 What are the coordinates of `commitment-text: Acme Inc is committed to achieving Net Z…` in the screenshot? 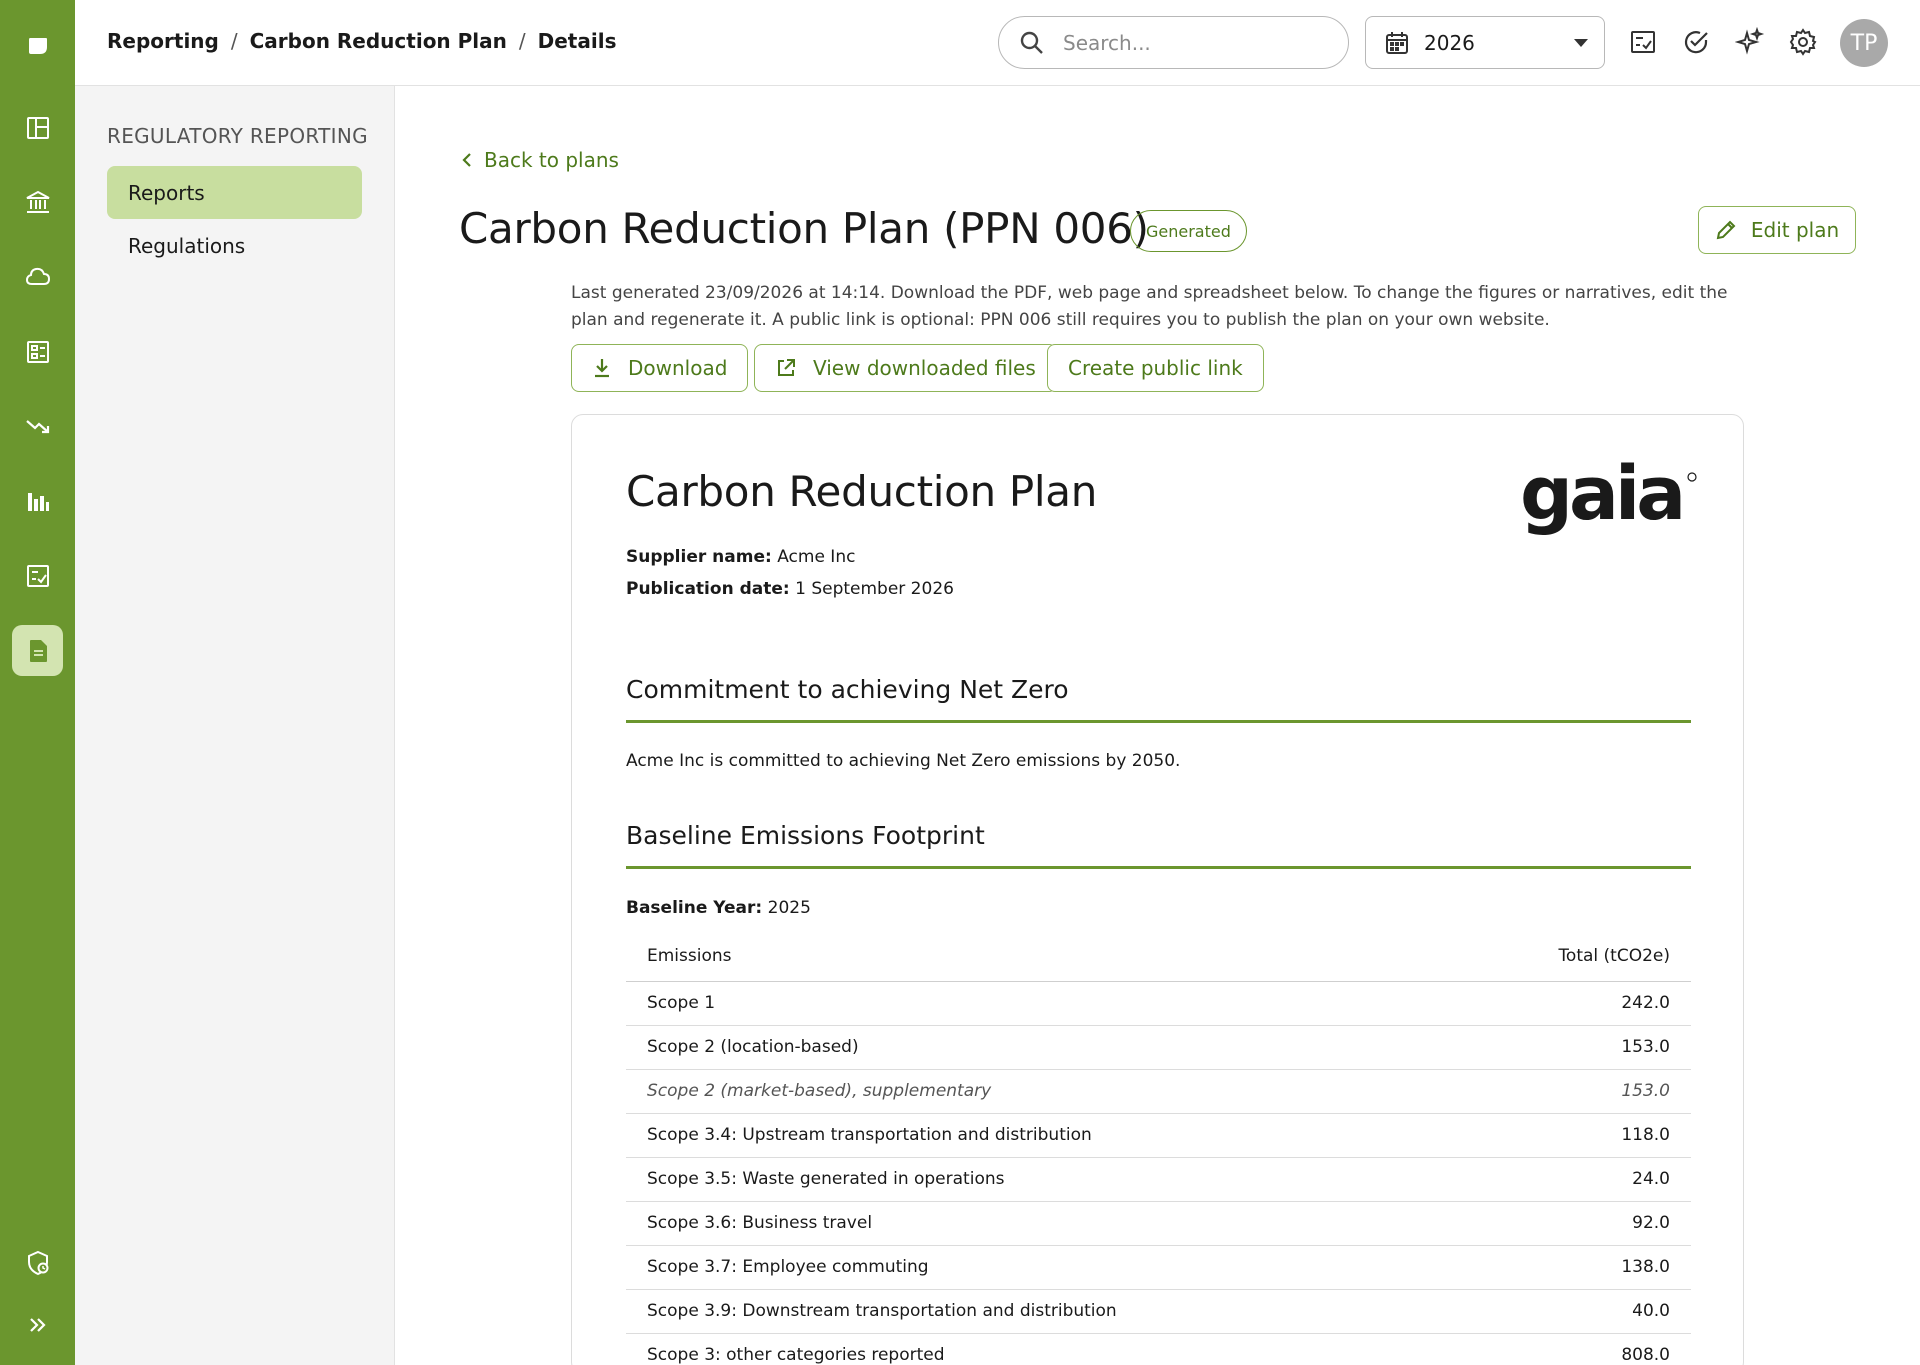 It's located at (903, 761).